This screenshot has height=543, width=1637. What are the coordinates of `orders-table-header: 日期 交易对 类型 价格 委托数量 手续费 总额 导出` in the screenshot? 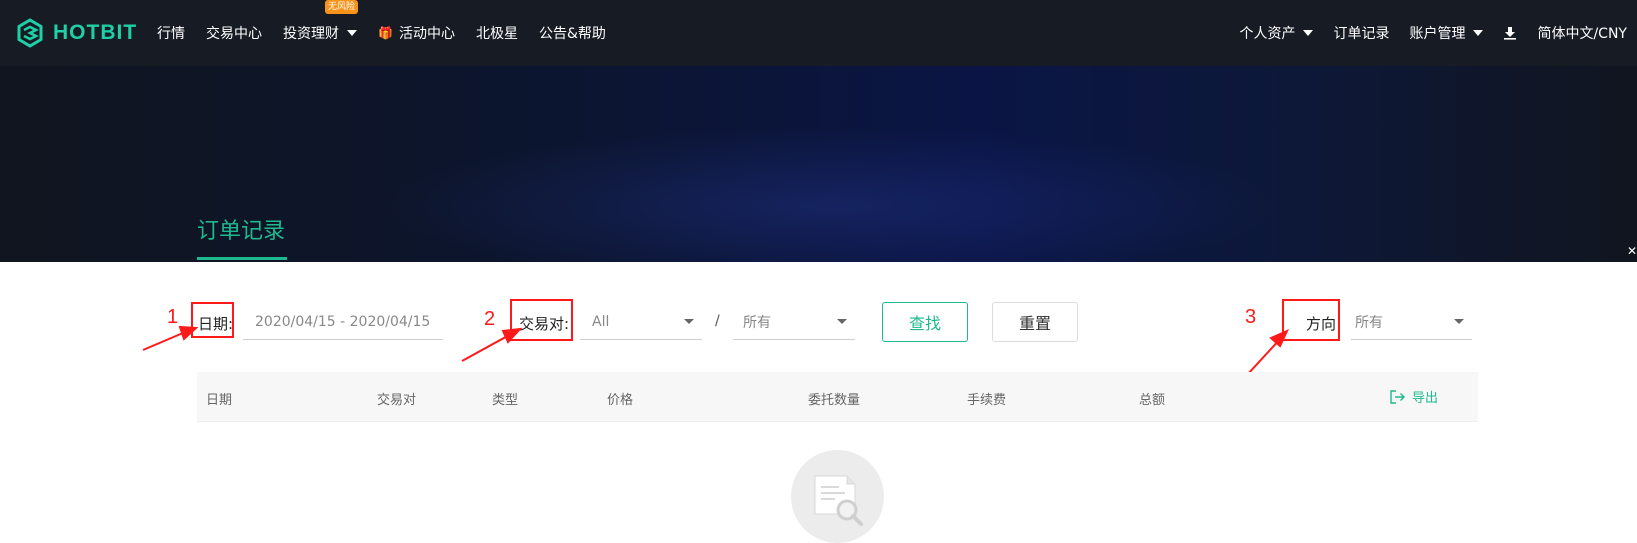 It's located at (837, 397).